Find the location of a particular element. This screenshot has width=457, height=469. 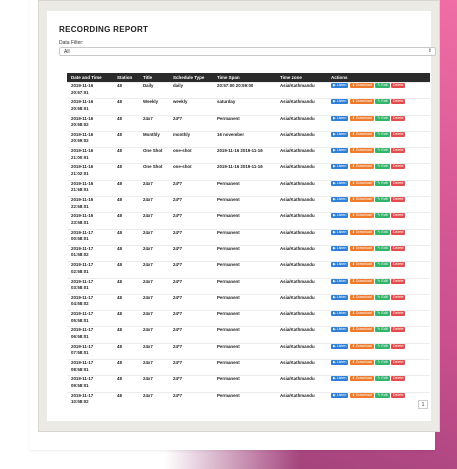

time-text: 08:58:01 is located at coordinates (80, 369).